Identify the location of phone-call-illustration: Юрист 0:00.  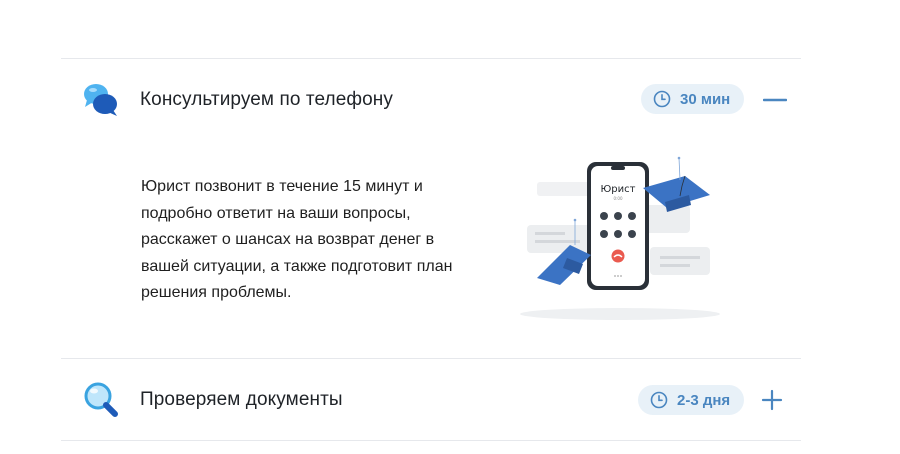
(620, 237).